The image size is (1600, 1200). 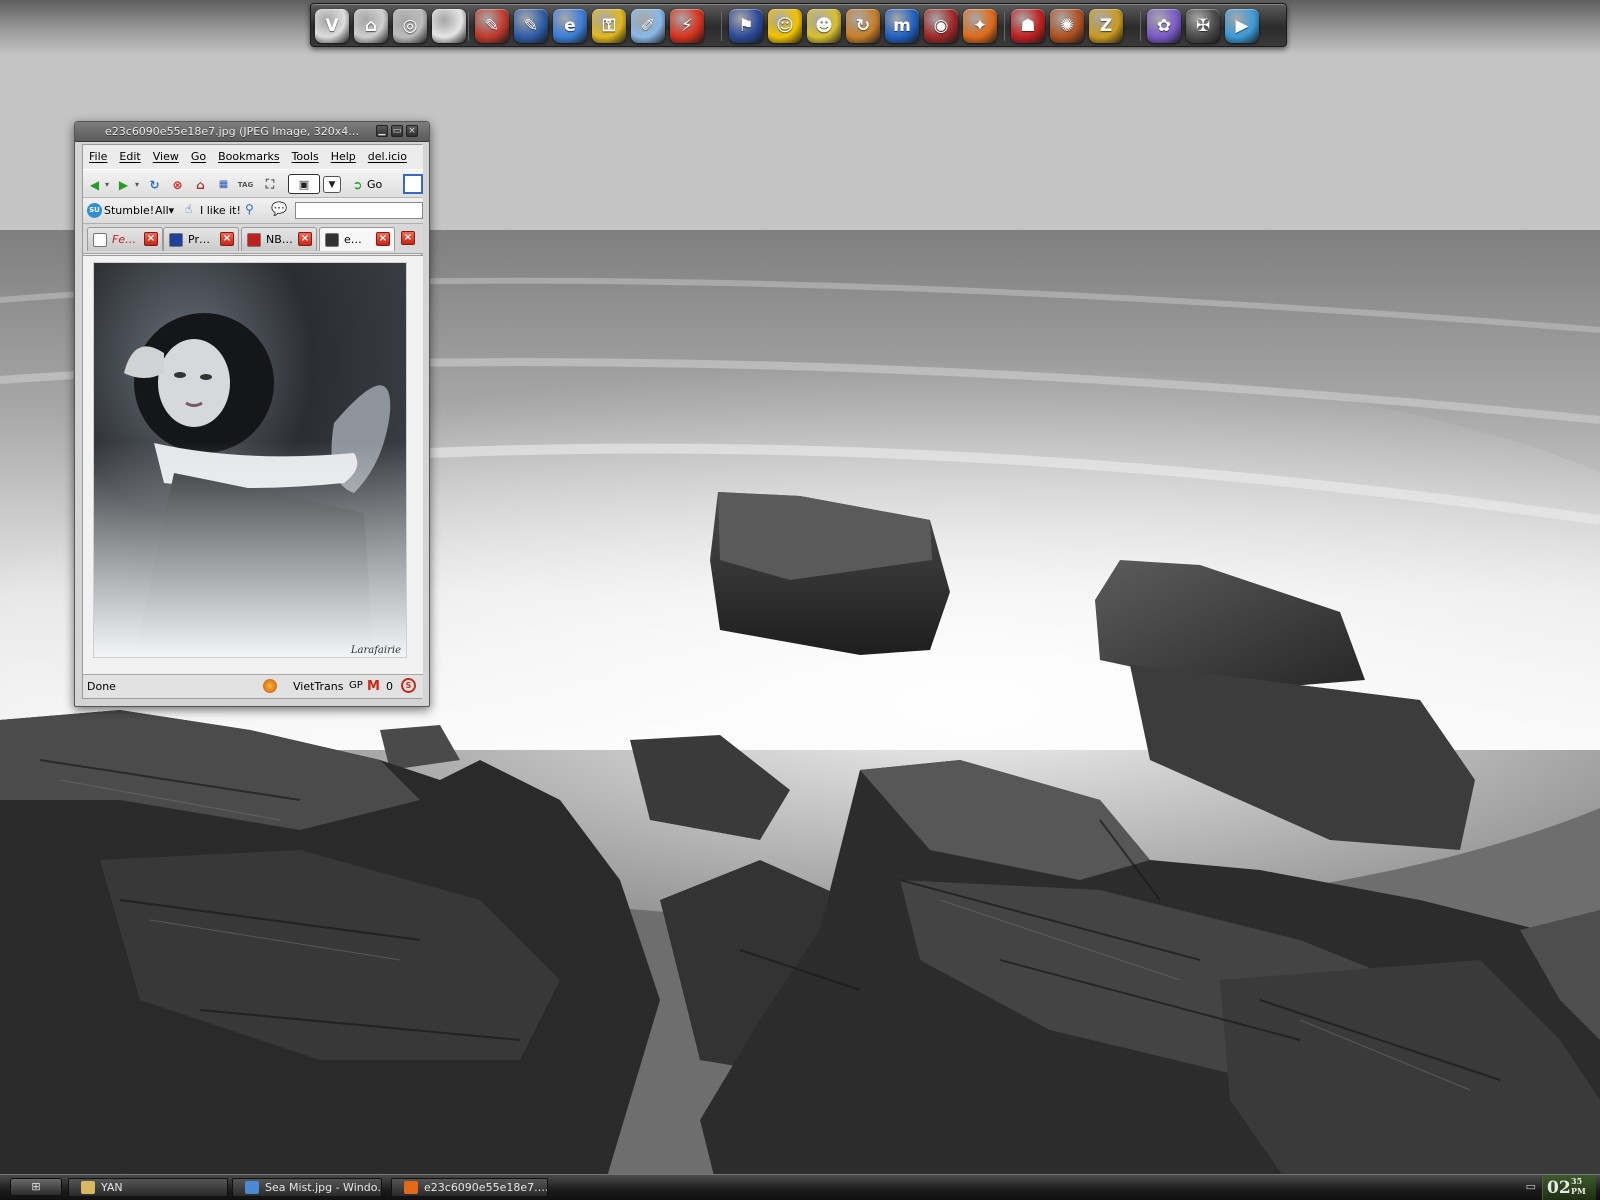 I want to click on navigation-toolbar: ◀ ▾ ▶ ▾ ↻ ⊗ ⌂ ▦ TAG ⛶ ▣ ▼ ➲ Go, so click(x=253, y=183).